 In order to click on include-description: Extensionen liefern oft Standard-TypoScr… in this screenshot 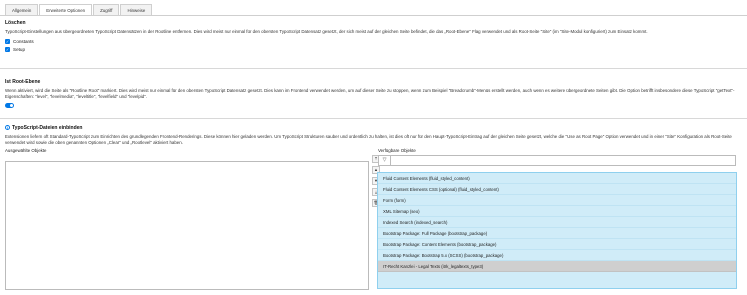, I will do `click(368, 139)`.